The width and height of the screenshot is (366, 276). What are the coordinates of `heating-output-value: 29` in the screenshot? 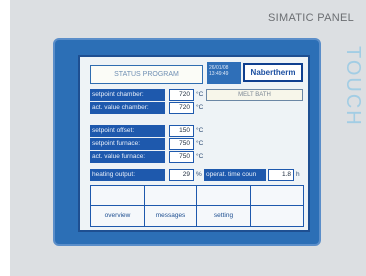 It's located at (181, 175).